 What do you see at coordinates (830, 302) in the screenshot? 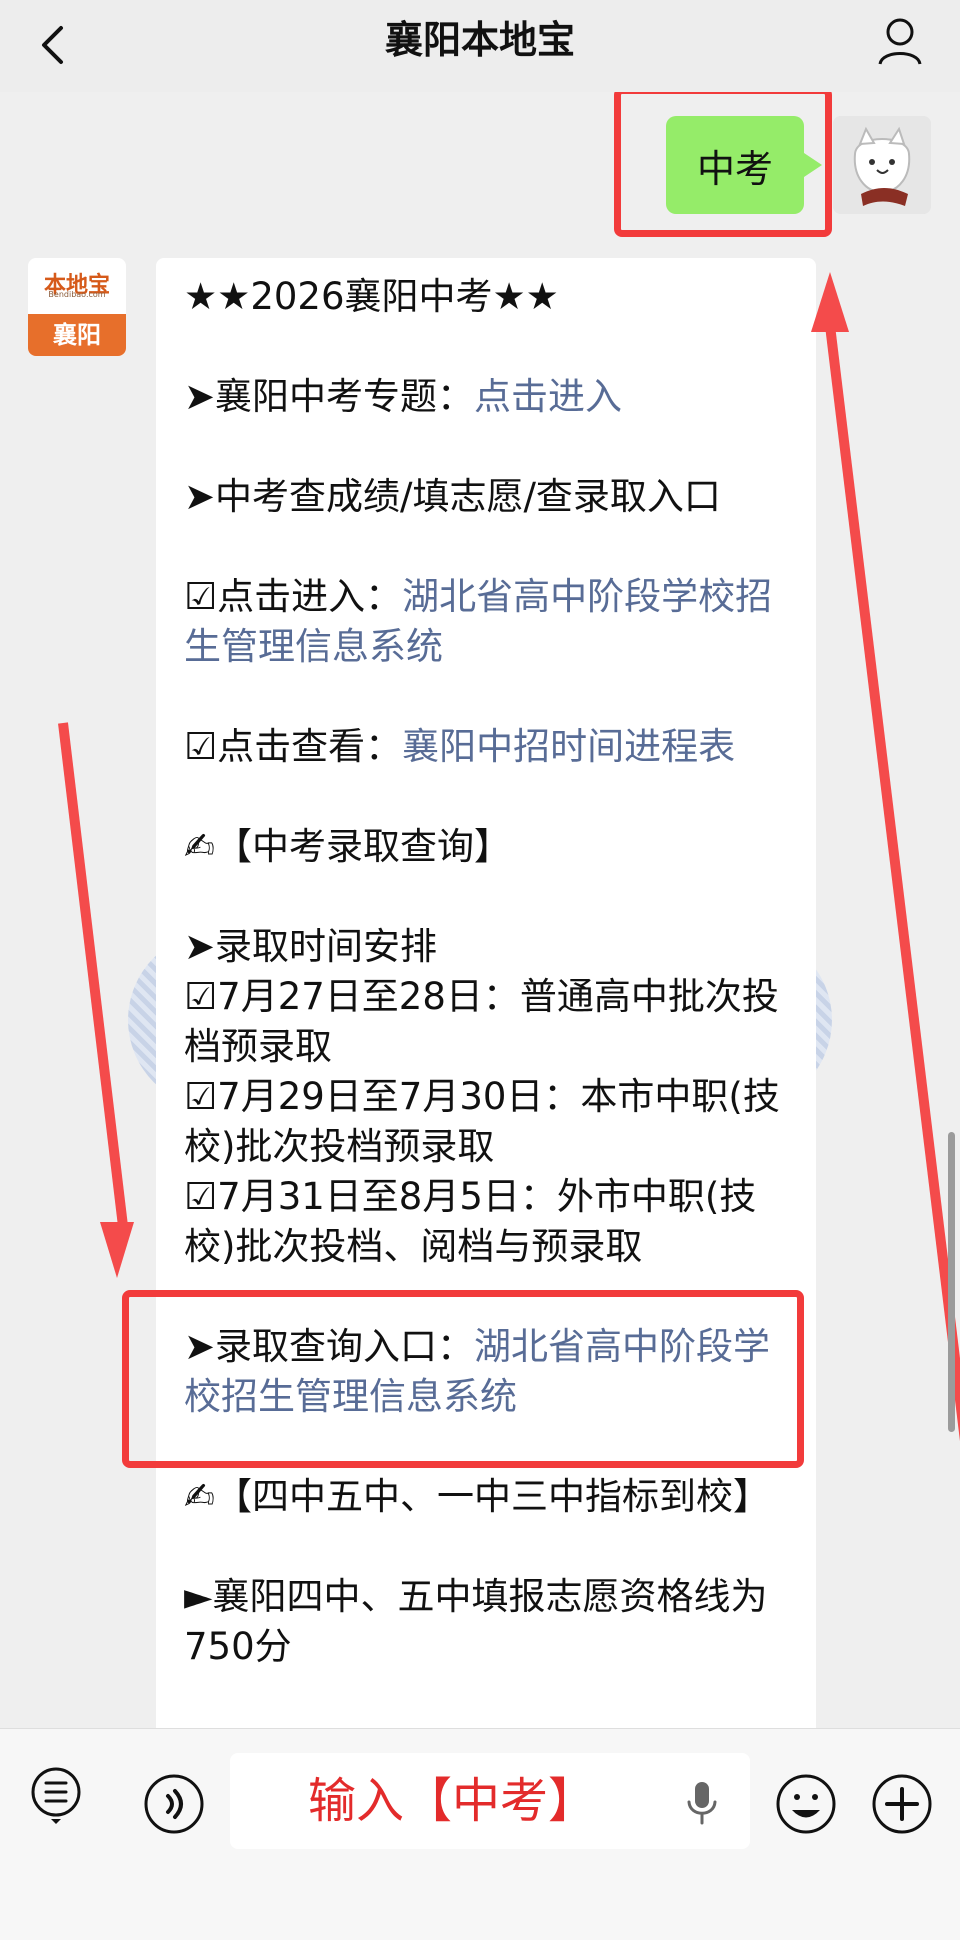
I see `right-arrow-head` at bounding box center [830, 302].